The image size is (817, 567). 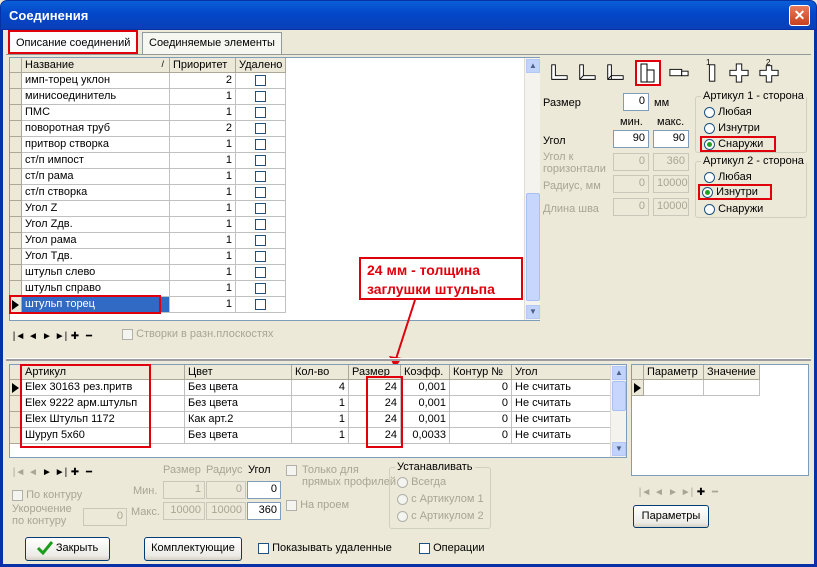 What do you see at coordinates (238, 404) in the screenshot?
I see `article-color-cell: Без цвета` at bounding box center [238, 404].